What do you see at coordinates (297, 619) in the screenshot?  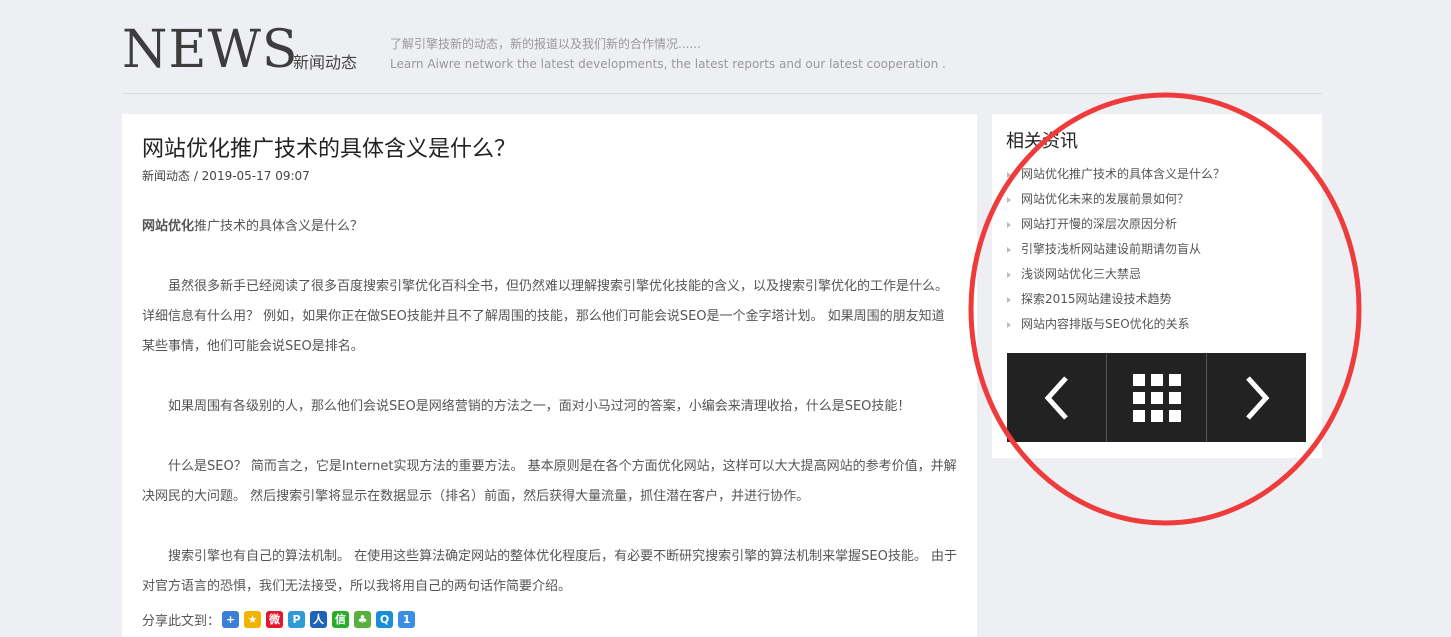 I see `tencent-weibo-icon: P` at bounding box center [297, 619].